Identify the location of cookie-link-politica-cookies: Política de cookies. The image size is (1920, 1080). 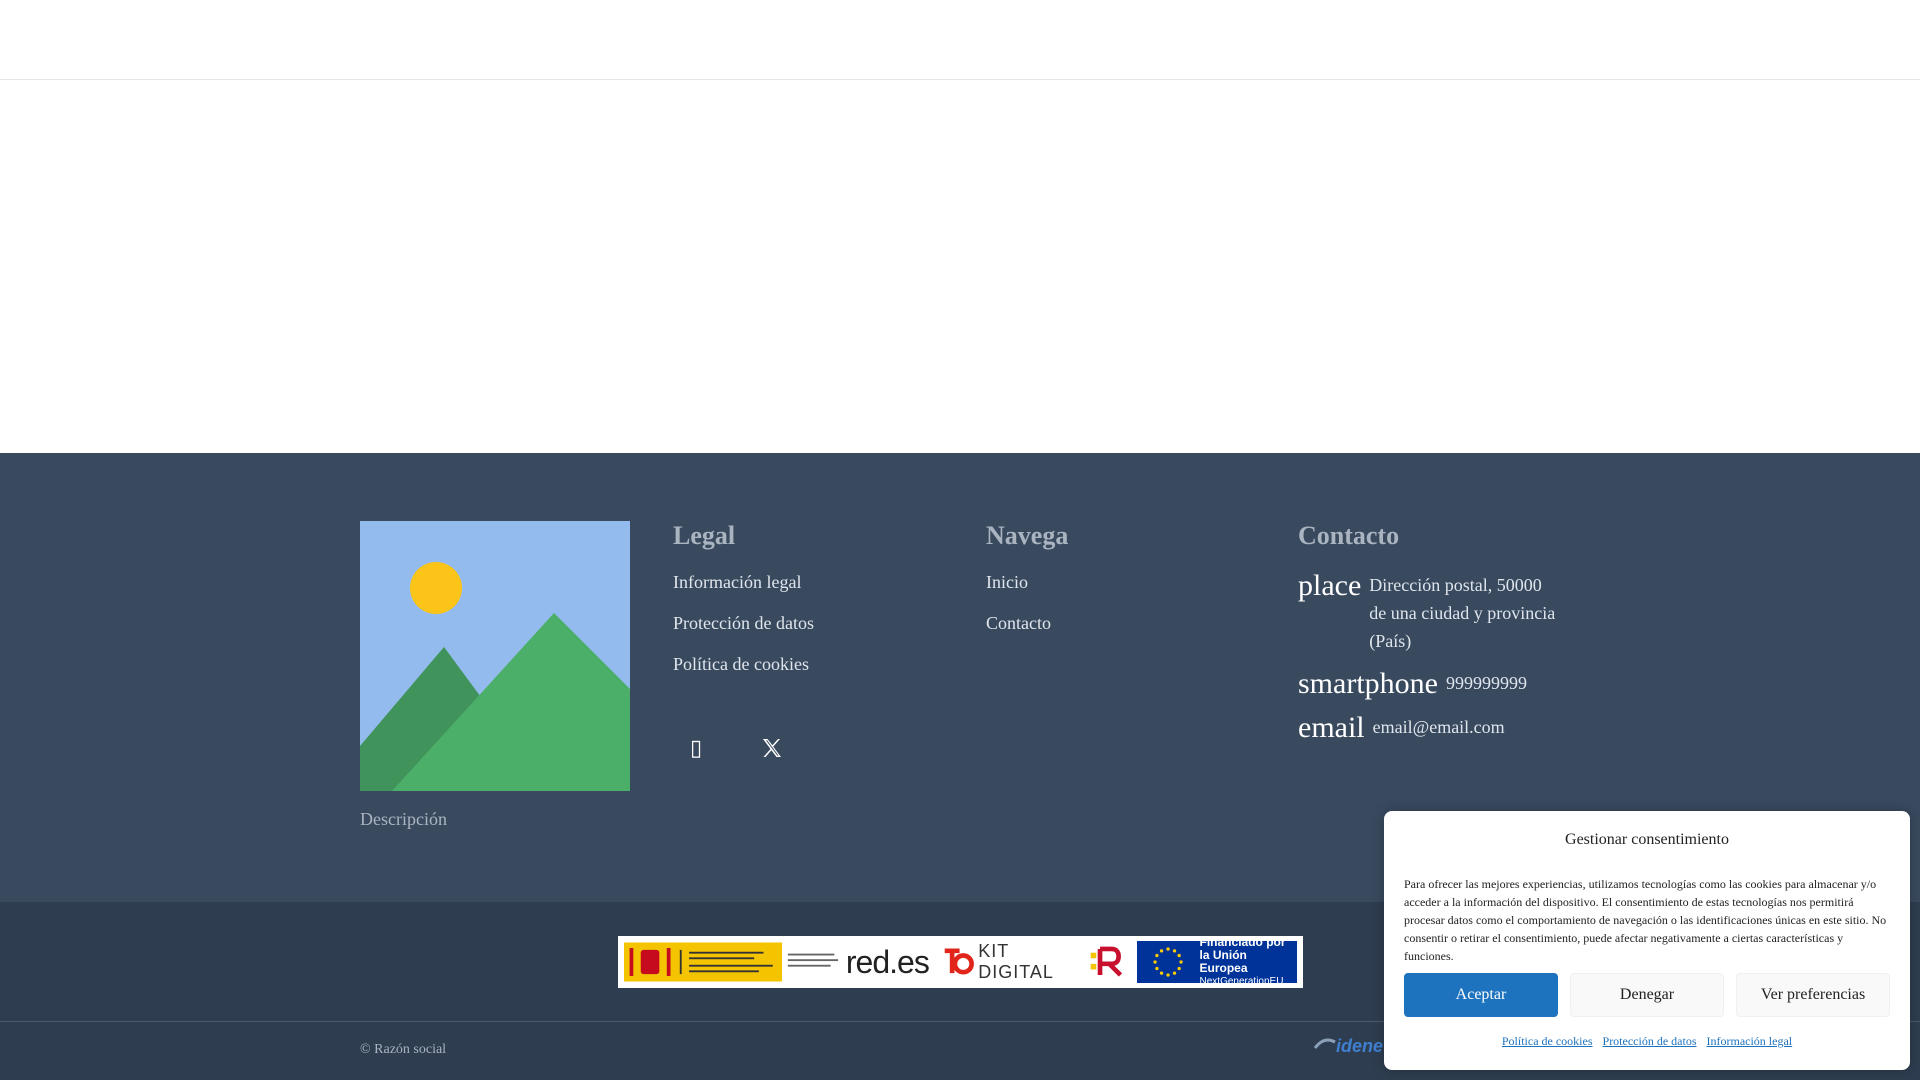
(1547, 1041).